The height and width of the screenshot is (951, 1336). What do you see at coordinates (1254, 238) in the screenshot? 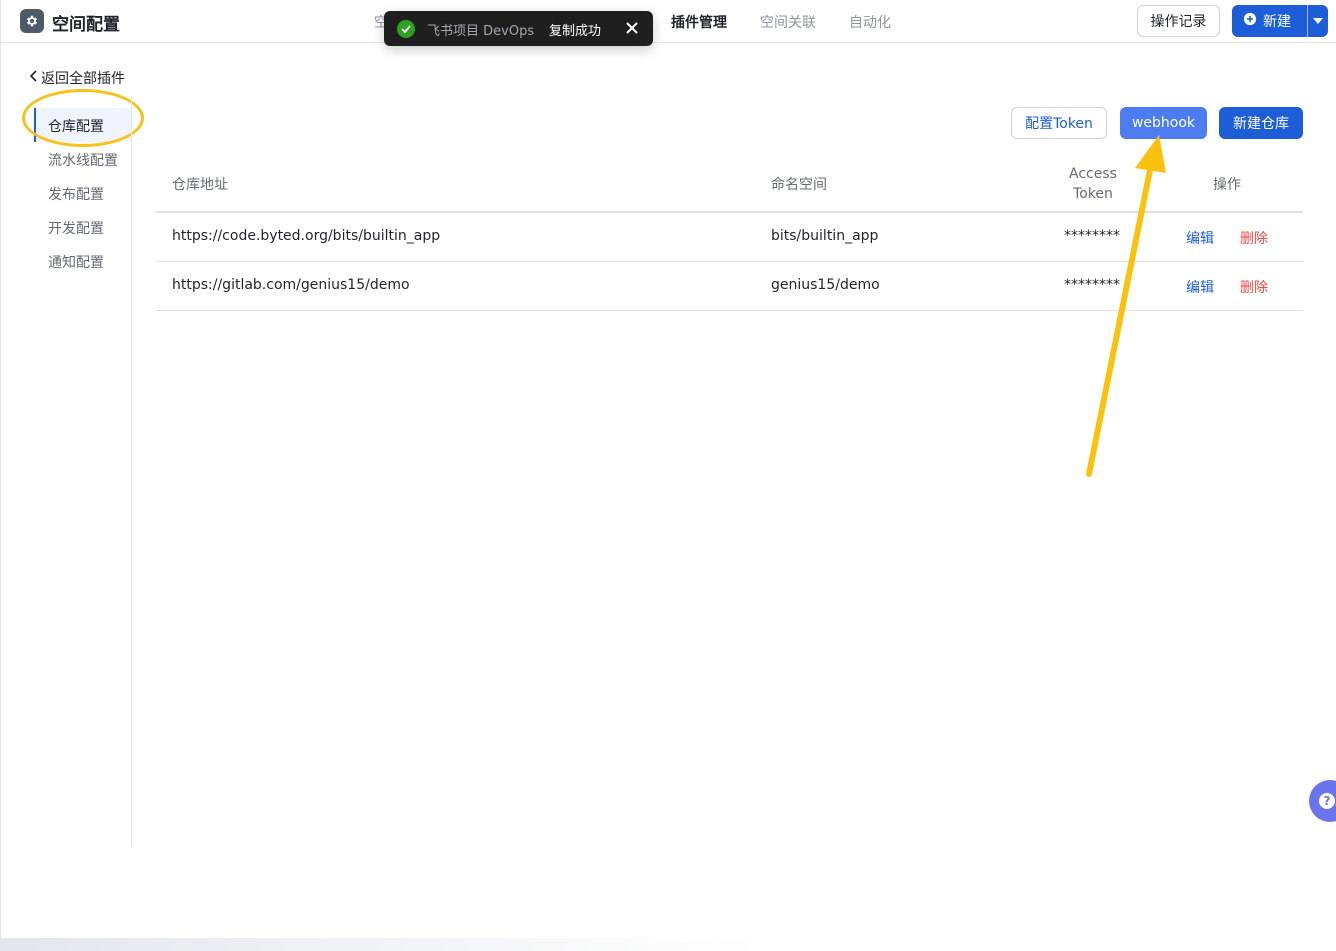
I see `row-1-delete-link: 删除` at bounding box center [1254, 238].